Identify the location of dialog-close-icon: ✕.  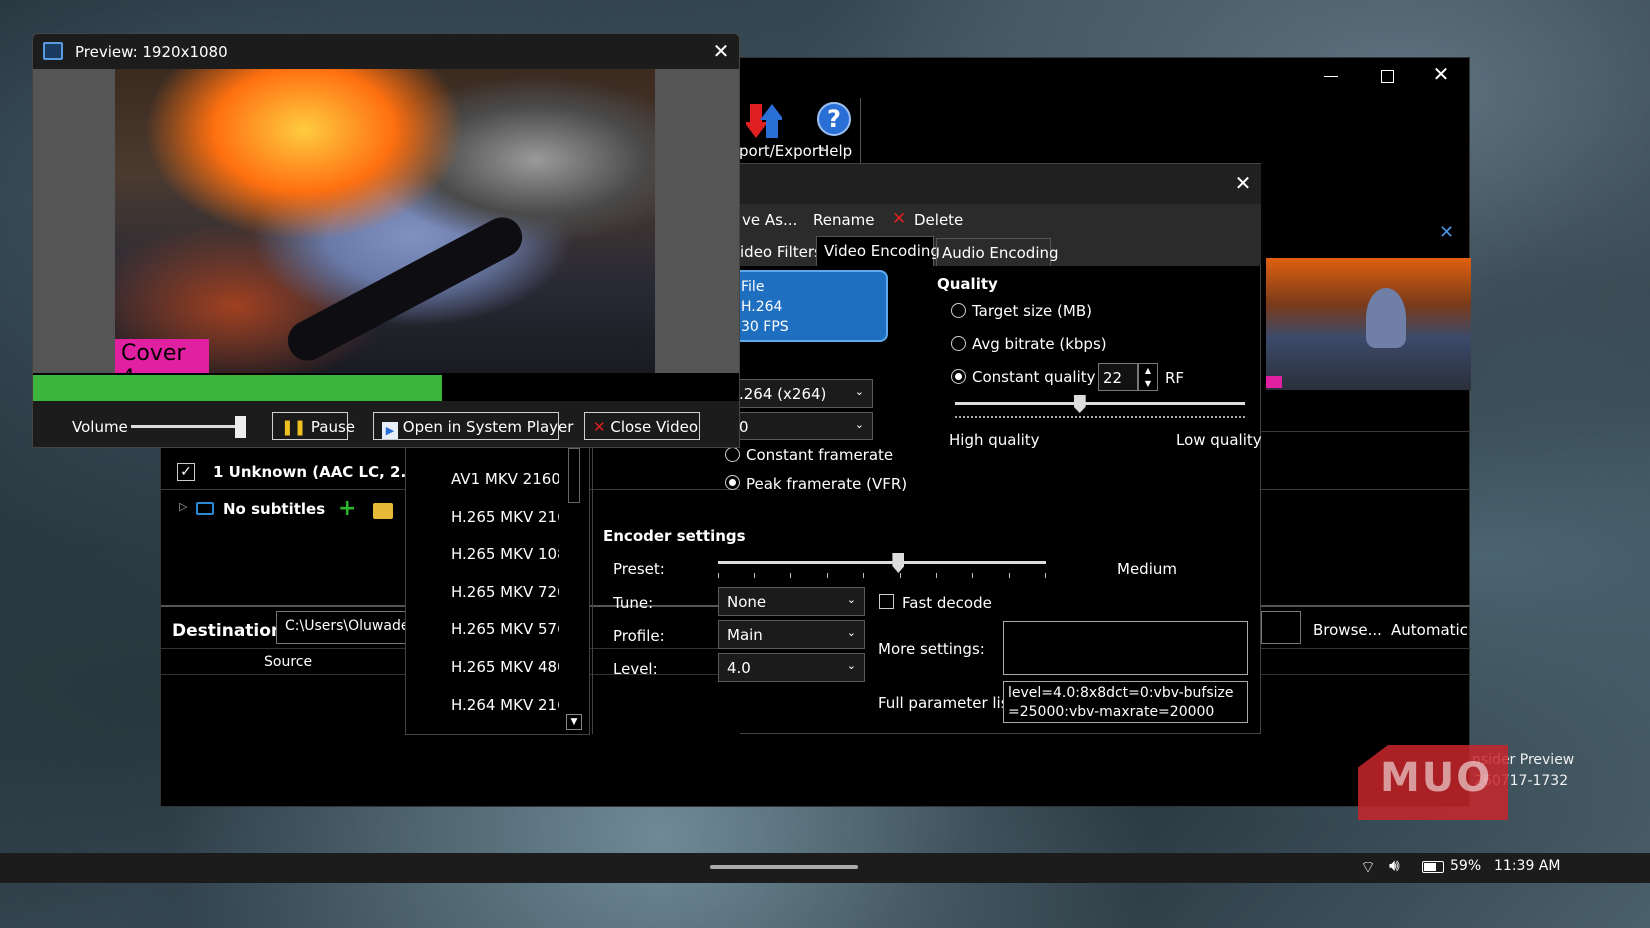
(1243, 183).